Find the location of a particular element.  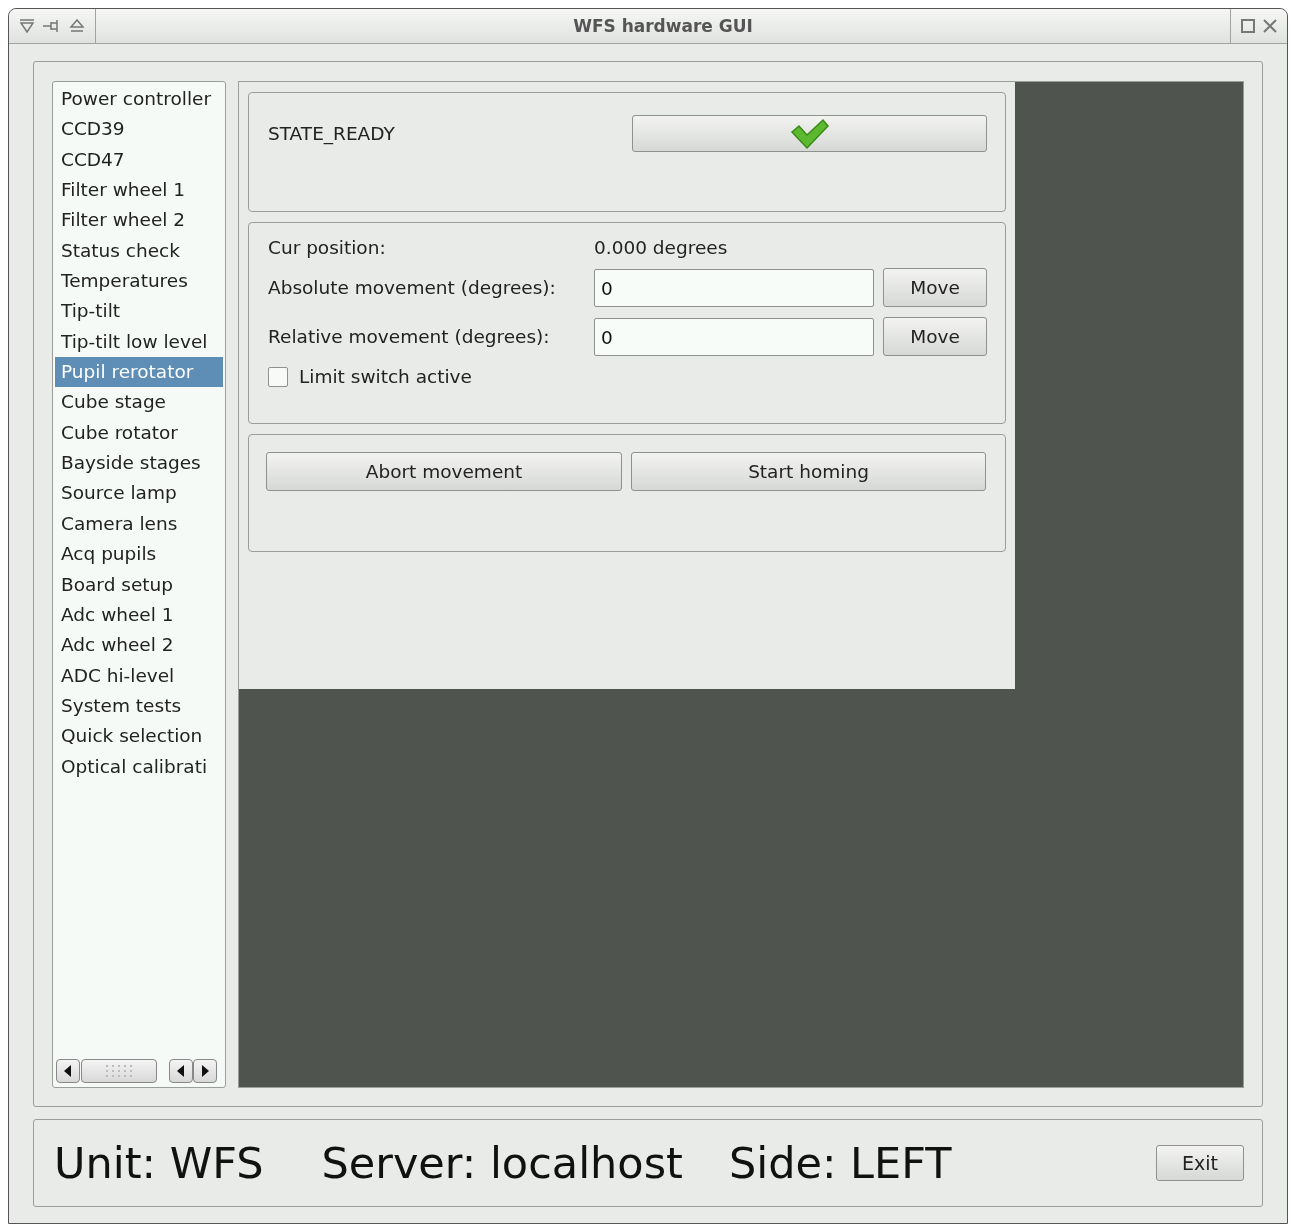

device-list-item: Source lamp is located at coordinates (139, 493).